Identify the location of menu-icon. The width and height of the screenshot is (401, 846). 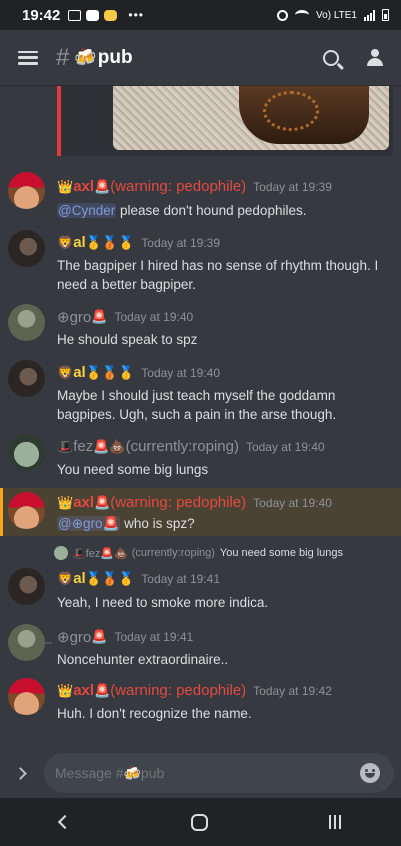
(28, 57).